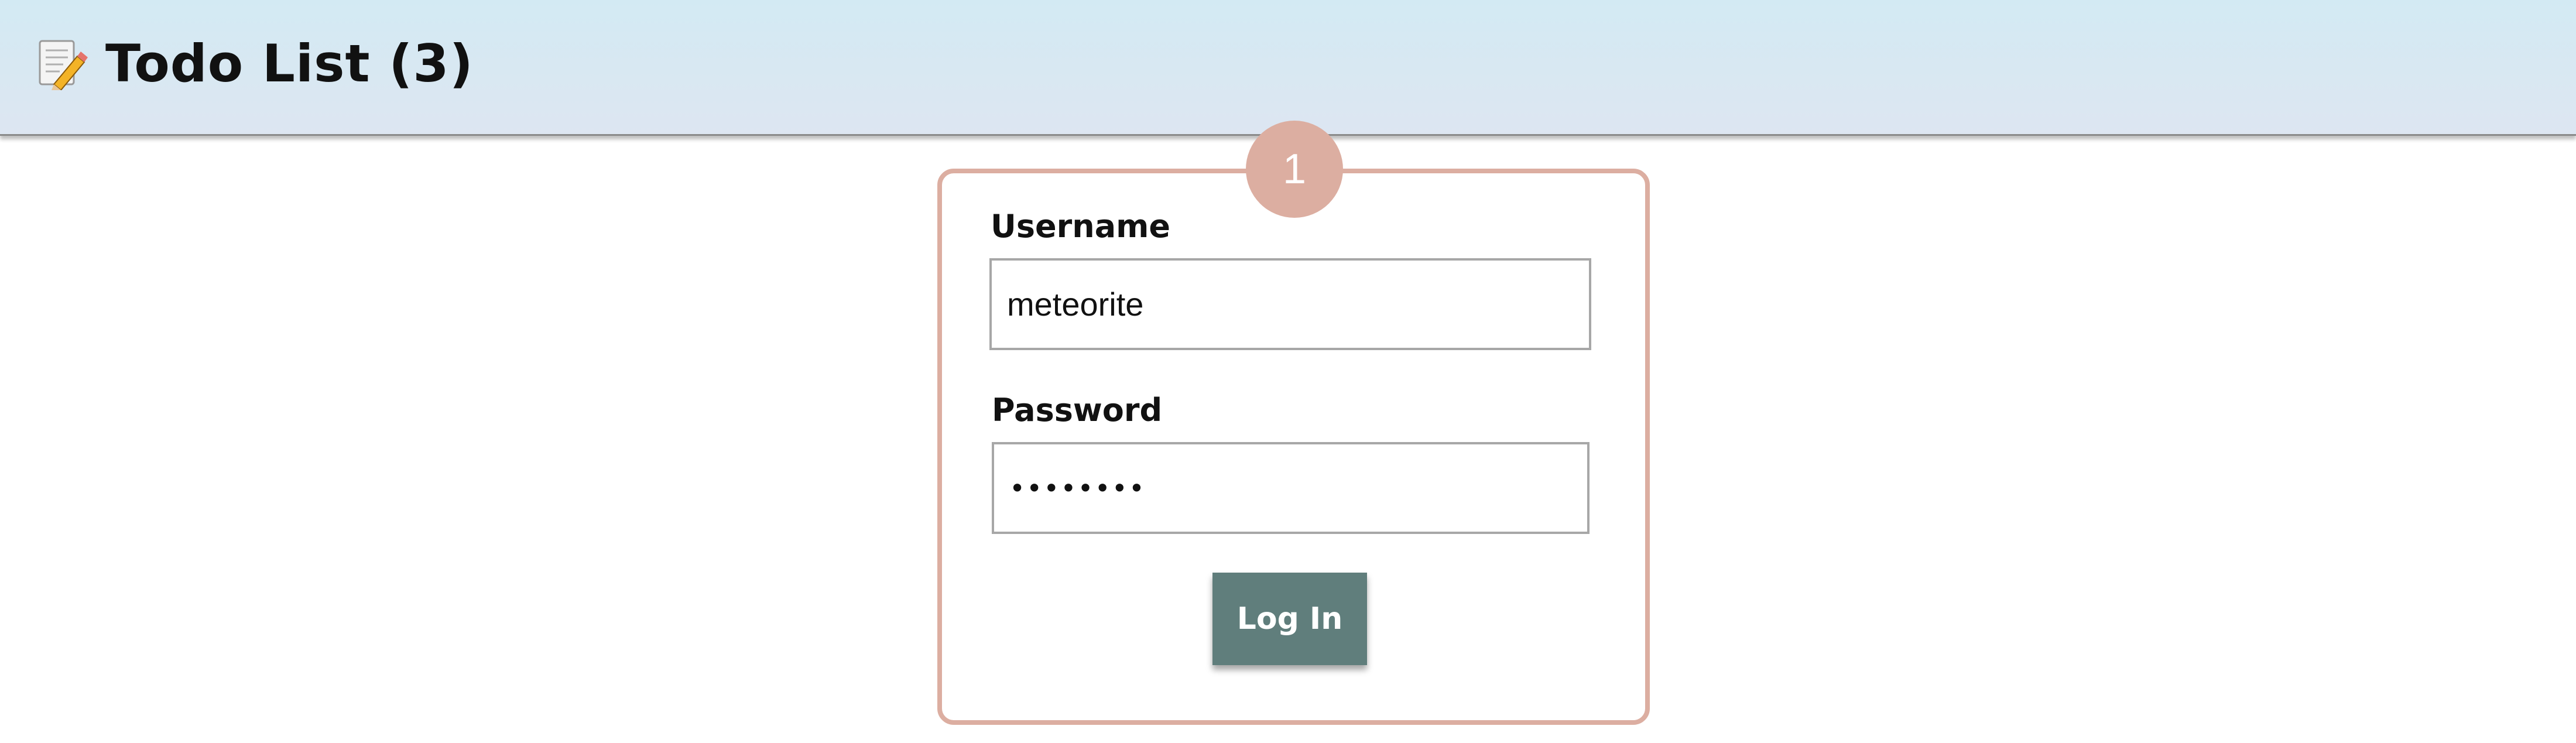 Image resolution: width=2576 pixels, height=743 pixels. I want to click on password-label: Password, so click(1077, 410).